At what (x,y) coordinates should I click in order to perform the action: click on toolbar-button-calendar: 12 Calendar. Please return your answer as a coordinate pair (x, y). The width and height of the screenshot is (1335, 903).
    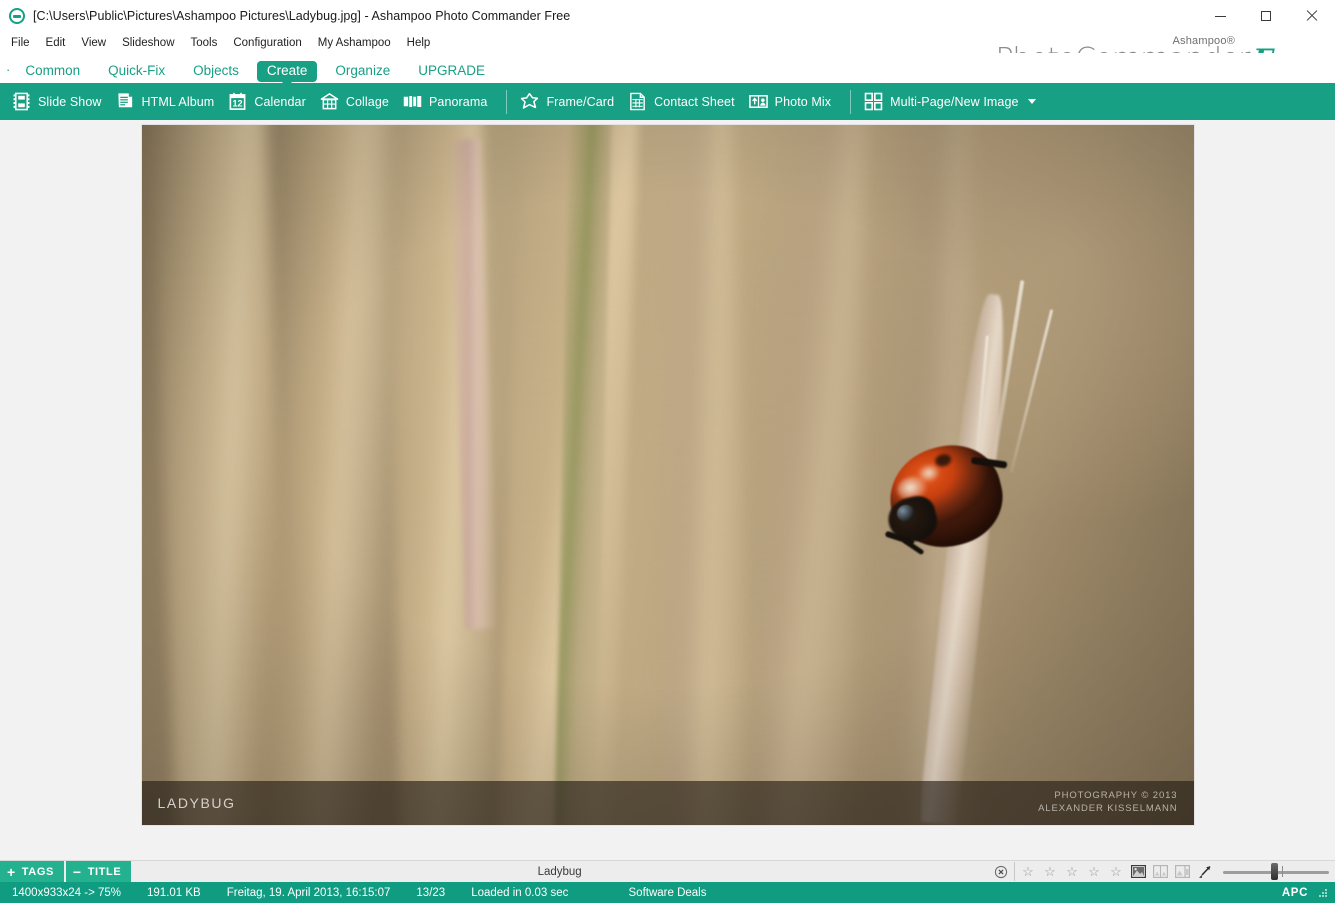
    Looking at the image, I should click on (269, 101).